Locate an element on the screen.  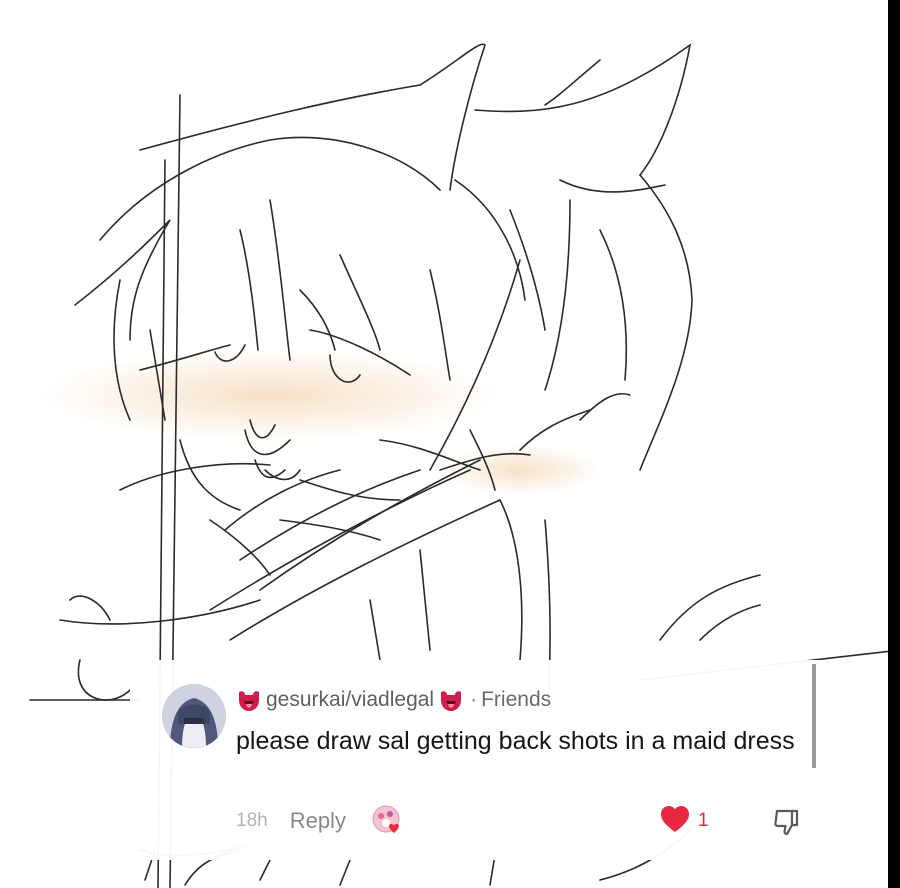
comment-actions: 18h Reply 1 is located at coordinates (521, 821).